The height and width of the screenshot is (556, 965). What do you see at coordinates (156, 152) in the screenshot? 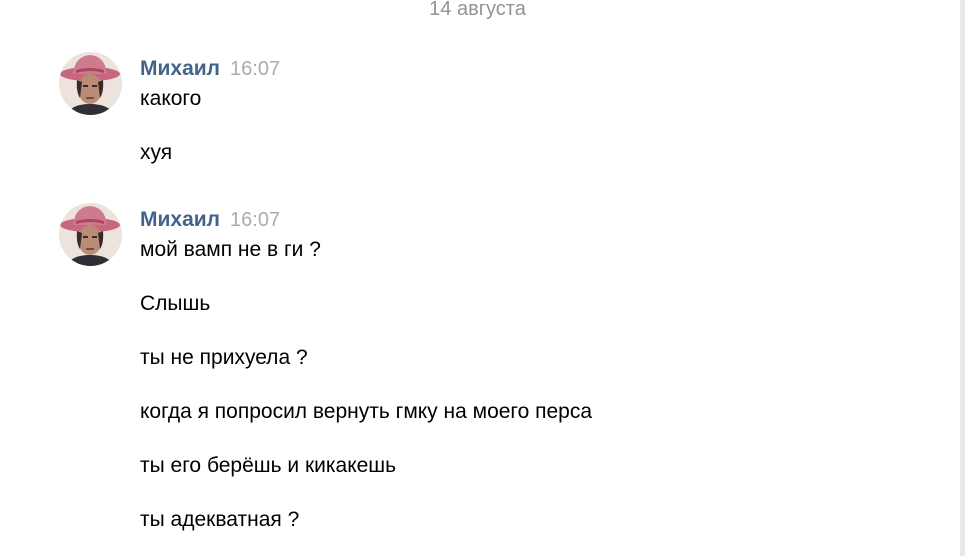
I see `message-text: хуя` at bounding box center [156, 152].